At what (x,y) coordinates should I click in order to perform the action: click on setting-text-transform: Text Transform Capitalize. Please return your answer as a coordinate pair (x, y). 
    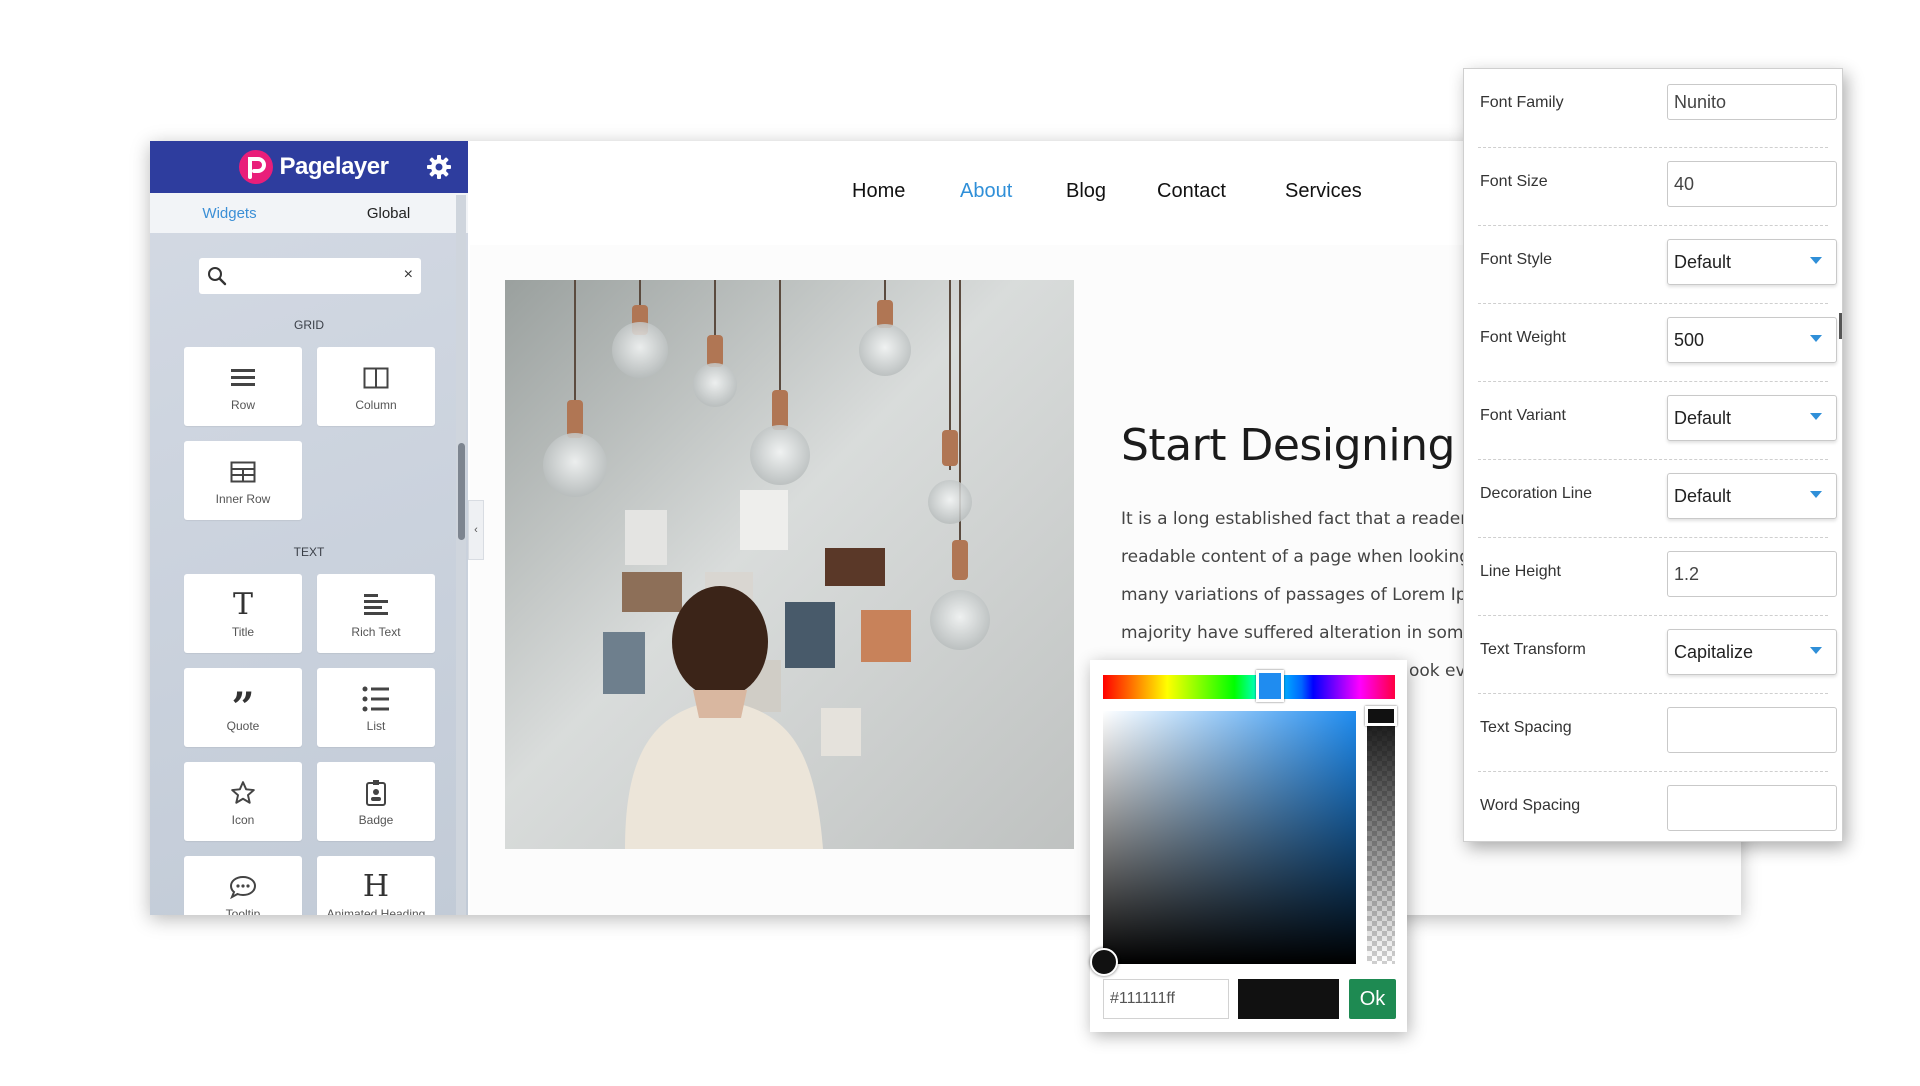
    Looking at the image, I should click on (1657, 654).